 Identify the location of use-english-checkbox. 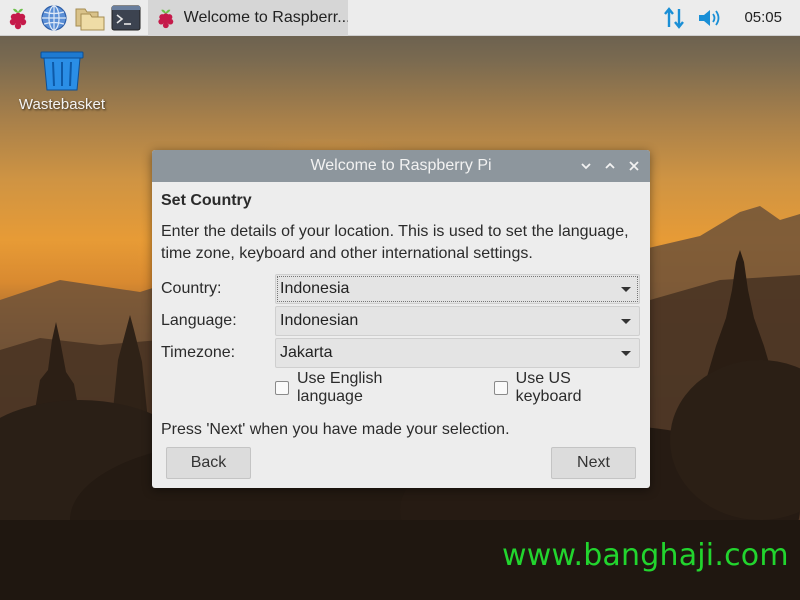
(282, 388).